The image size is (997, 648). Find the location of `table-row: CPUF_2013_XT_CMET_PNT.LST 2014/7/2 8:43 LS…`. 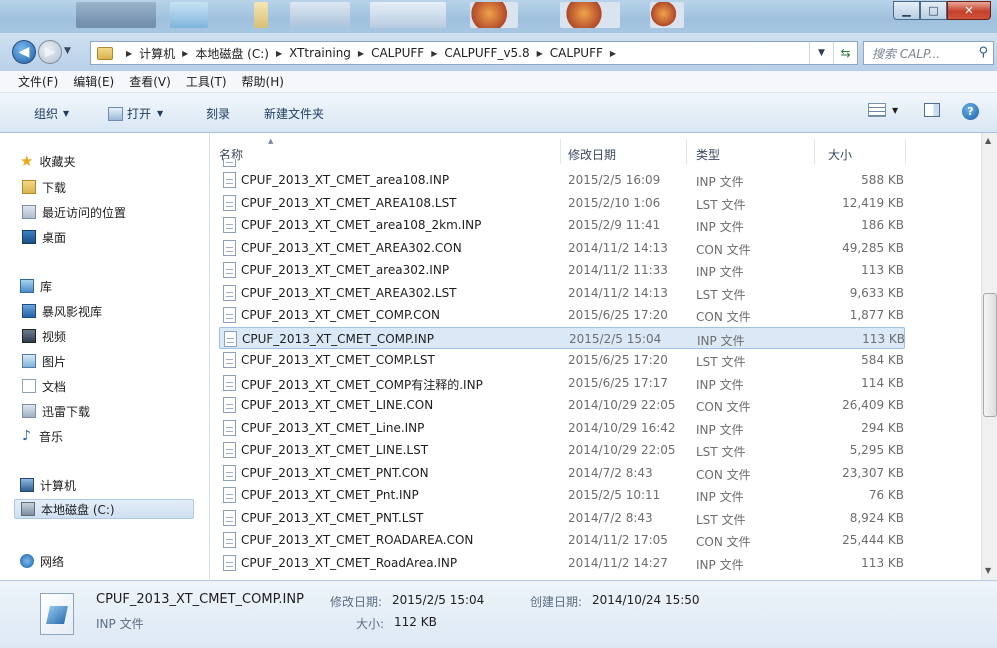

table-row: CPUF_2013_XT_CMET_PNT.LST 2014/7/2 8:43 LS… is located at coordinates (562, 518).